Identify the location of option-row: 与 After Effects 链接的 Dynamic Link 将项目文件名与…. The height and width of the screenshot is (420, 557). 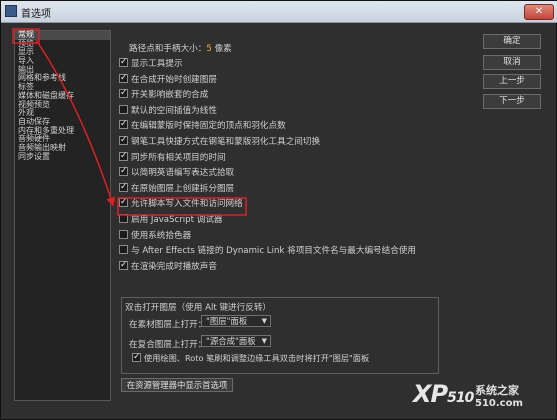
(267, 251).